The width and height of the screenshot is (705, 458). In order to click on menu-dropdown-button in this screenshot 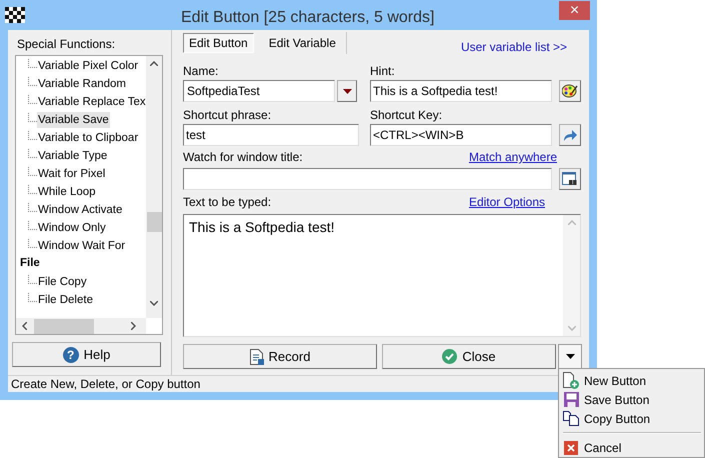, I will do `click(570, 356)`.